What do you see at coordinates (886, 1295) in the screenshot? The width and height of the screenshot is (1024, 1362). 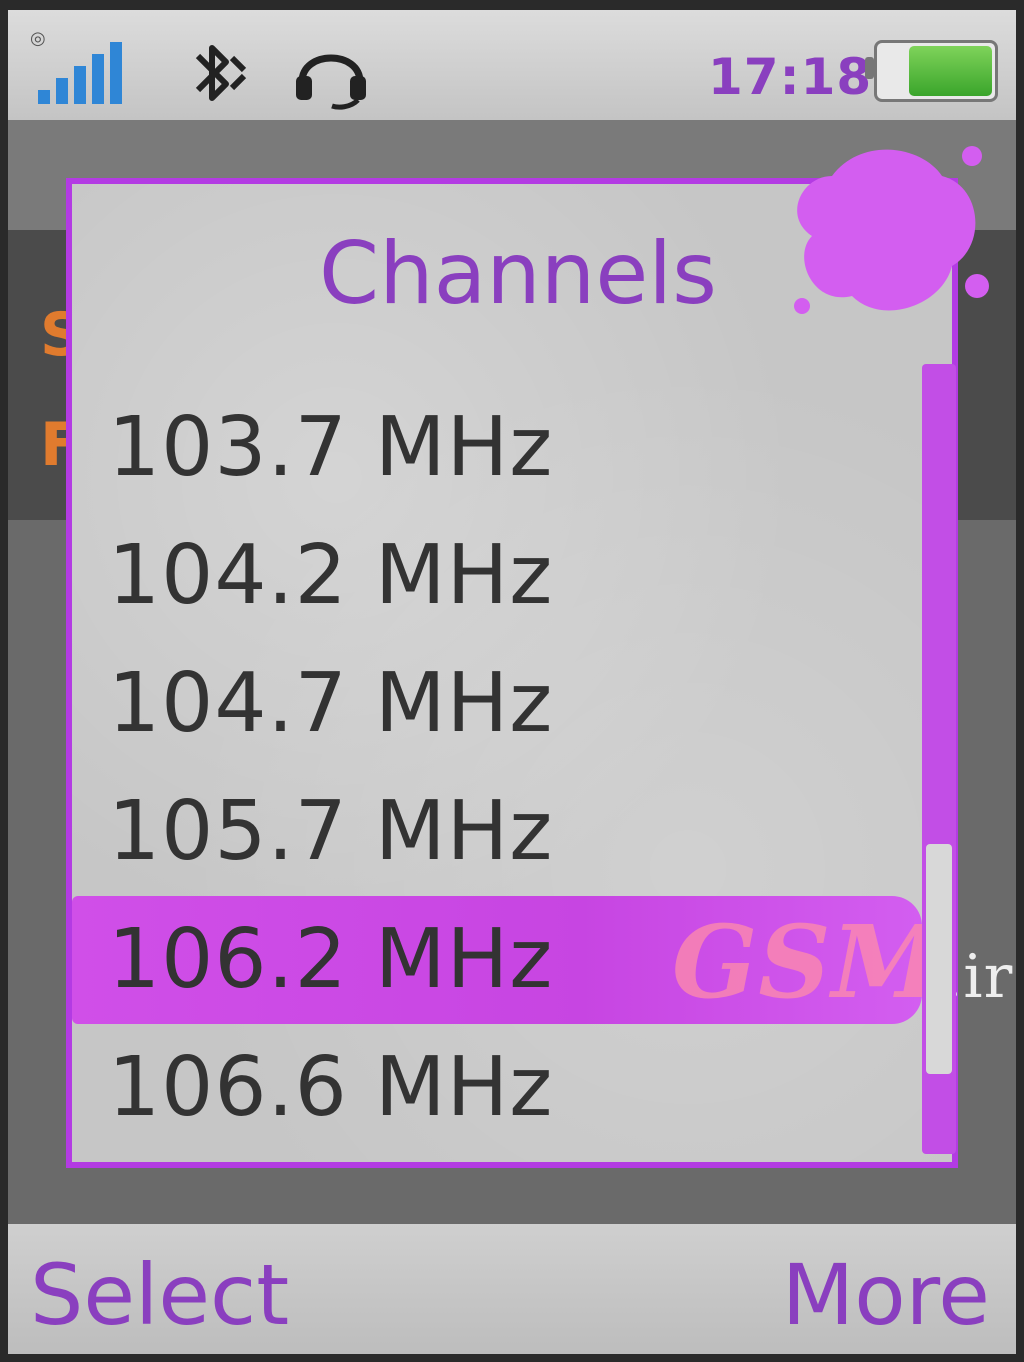 I see `more-softkey: More` at bounding box center [886, 1295].